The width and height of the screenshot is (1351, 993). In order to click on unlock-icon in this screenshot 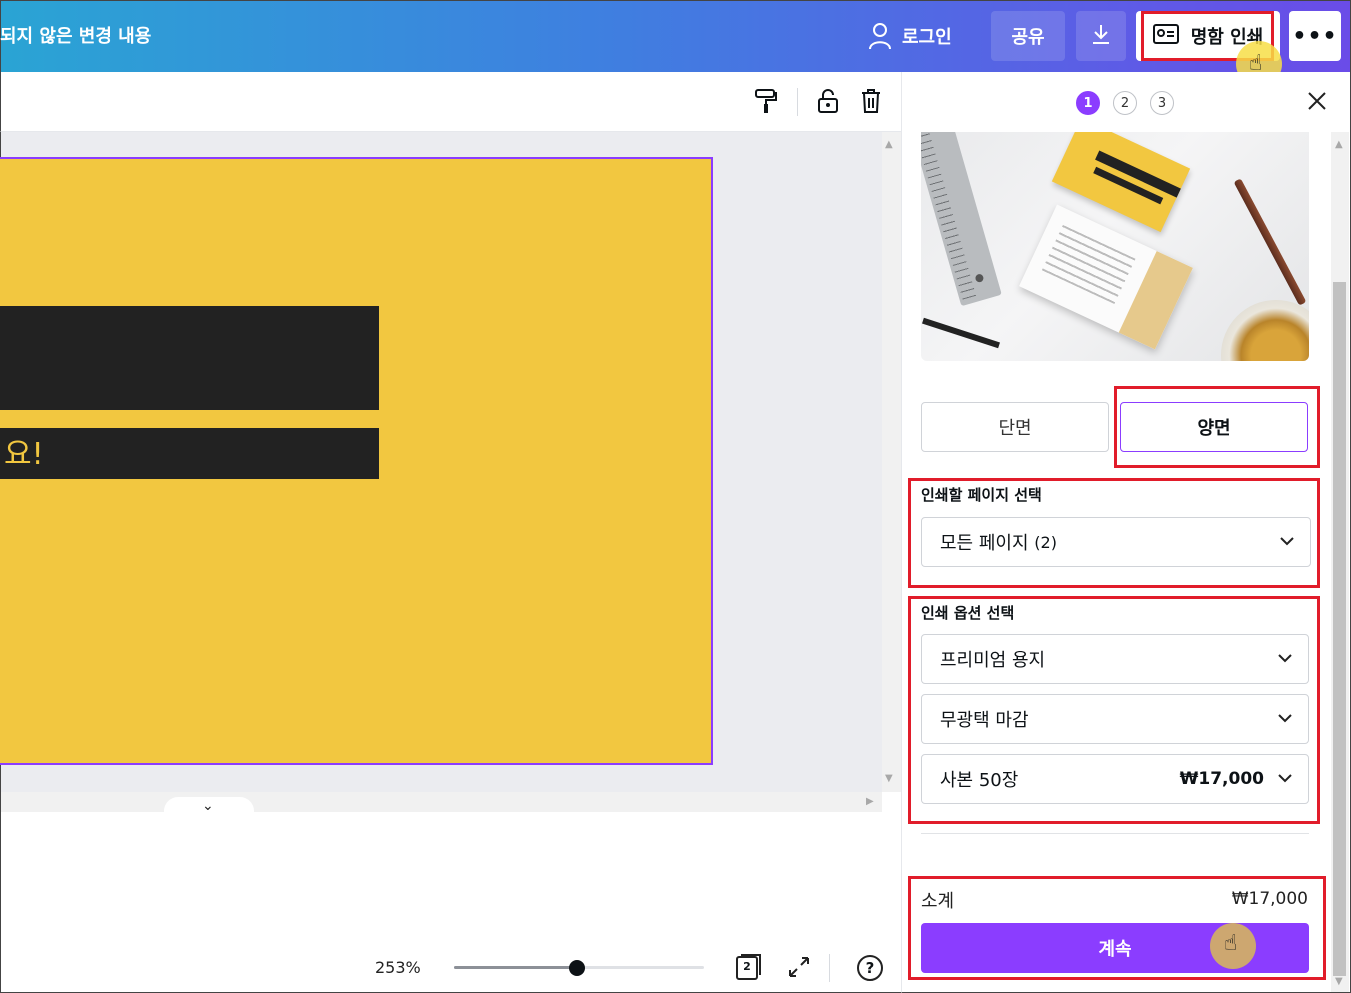, I will do `click(828, 101)`.